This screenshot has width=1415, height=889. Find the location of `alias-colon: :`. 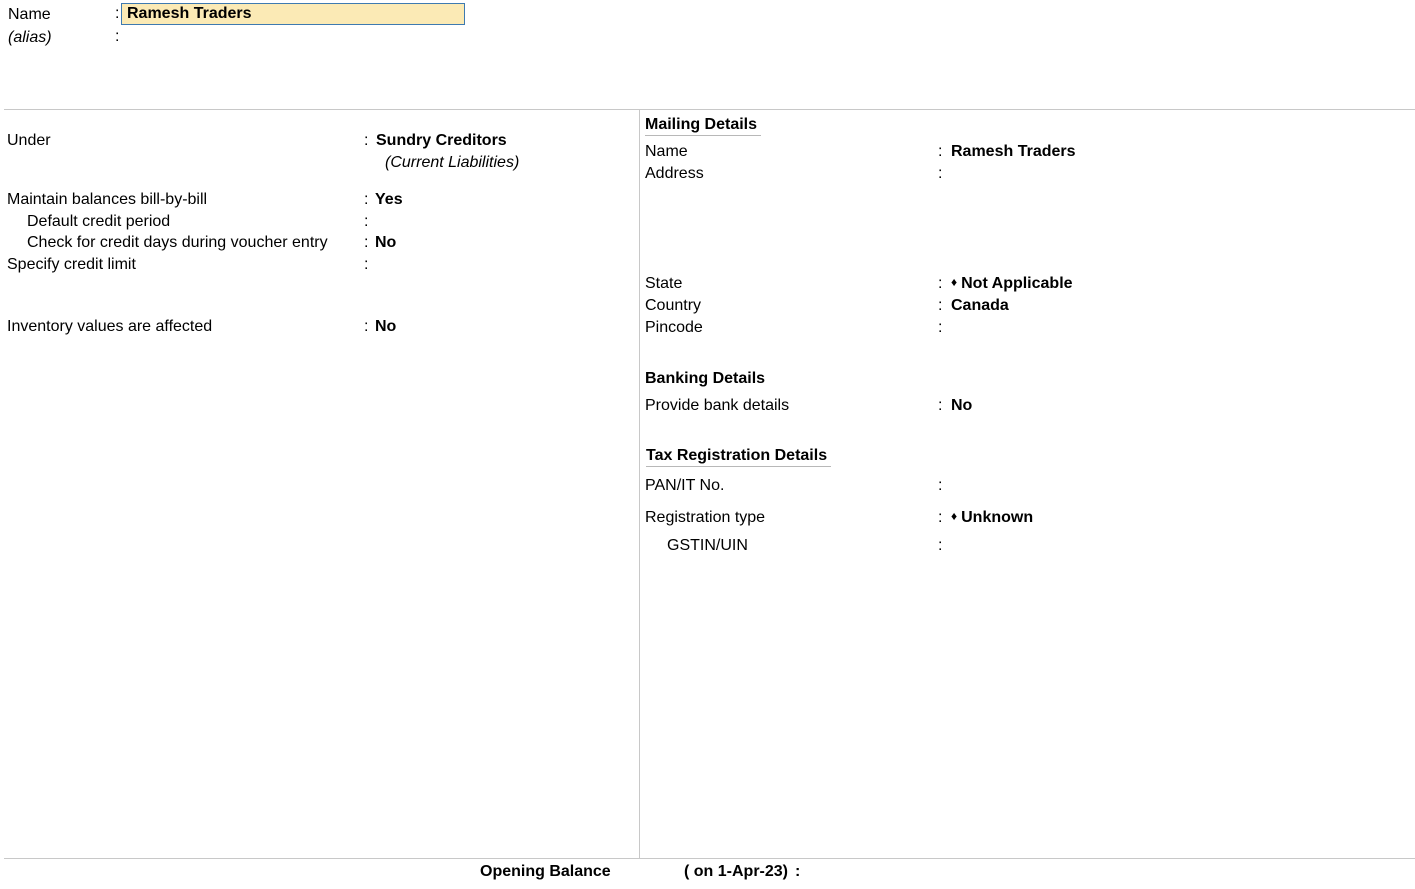

alias-colon: : is located at coordinates (117, 36).